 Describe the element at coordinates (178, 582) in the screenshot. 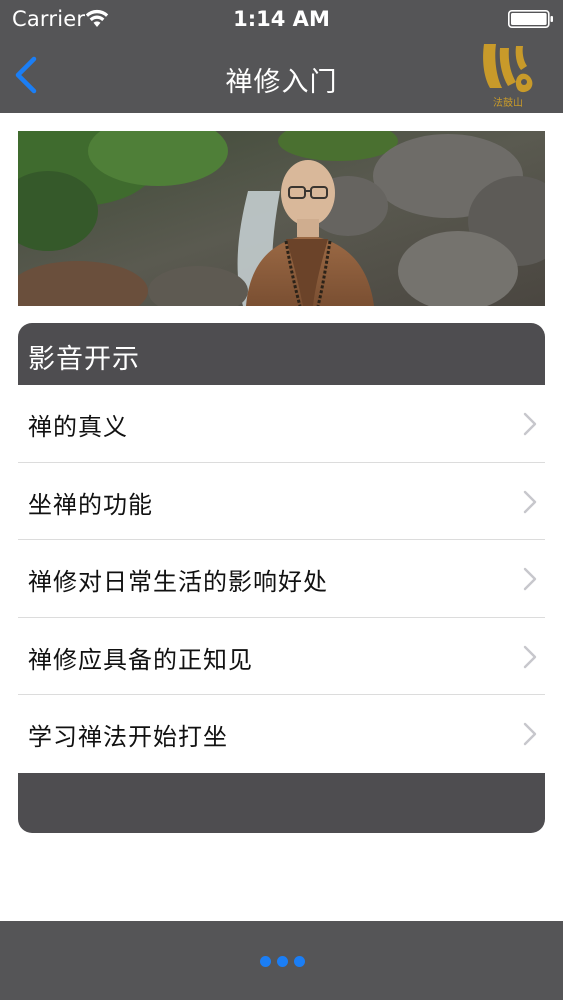

I see `list-item-label: 禅修对日常生活的影响好处` at that location.